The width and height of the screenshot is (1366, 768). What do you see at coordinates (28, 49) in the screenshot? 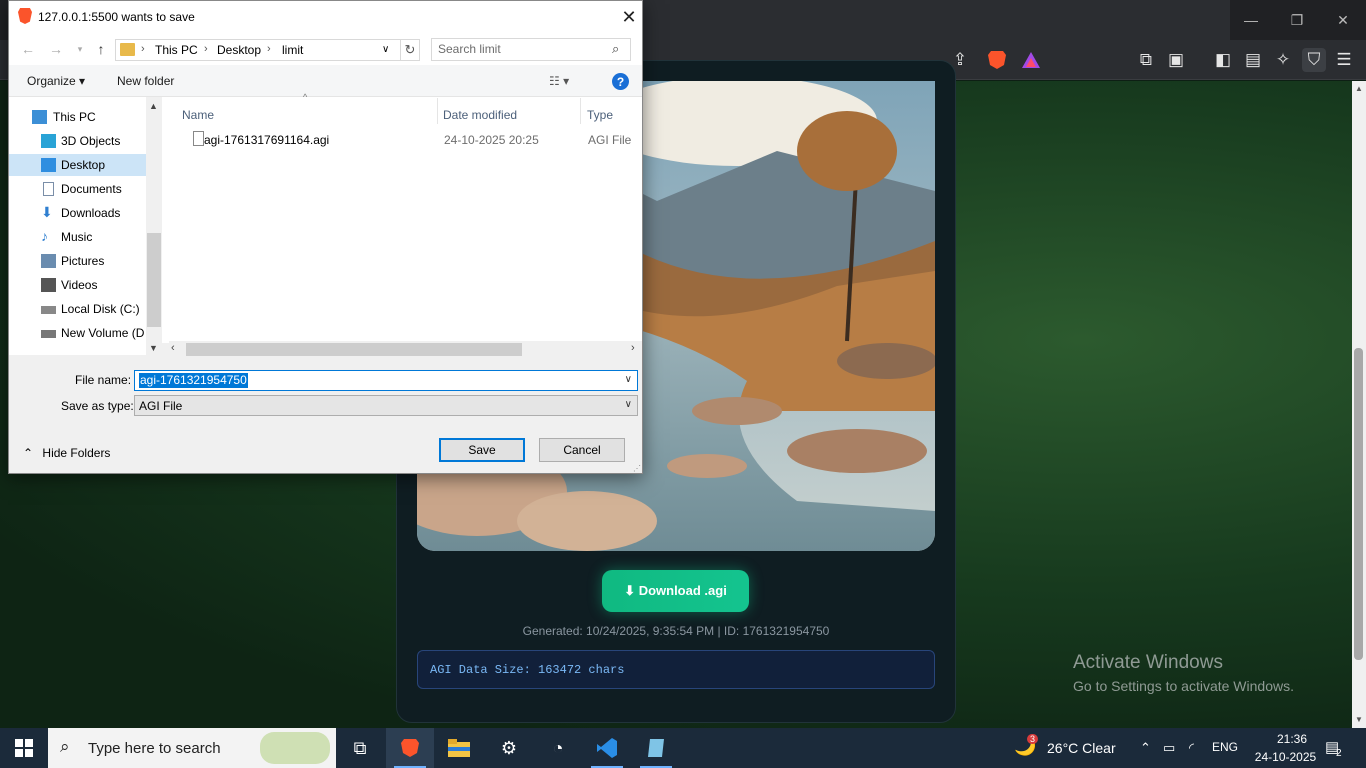
I see `back-arrow-icon: ←` at bounding box center [28, 49].